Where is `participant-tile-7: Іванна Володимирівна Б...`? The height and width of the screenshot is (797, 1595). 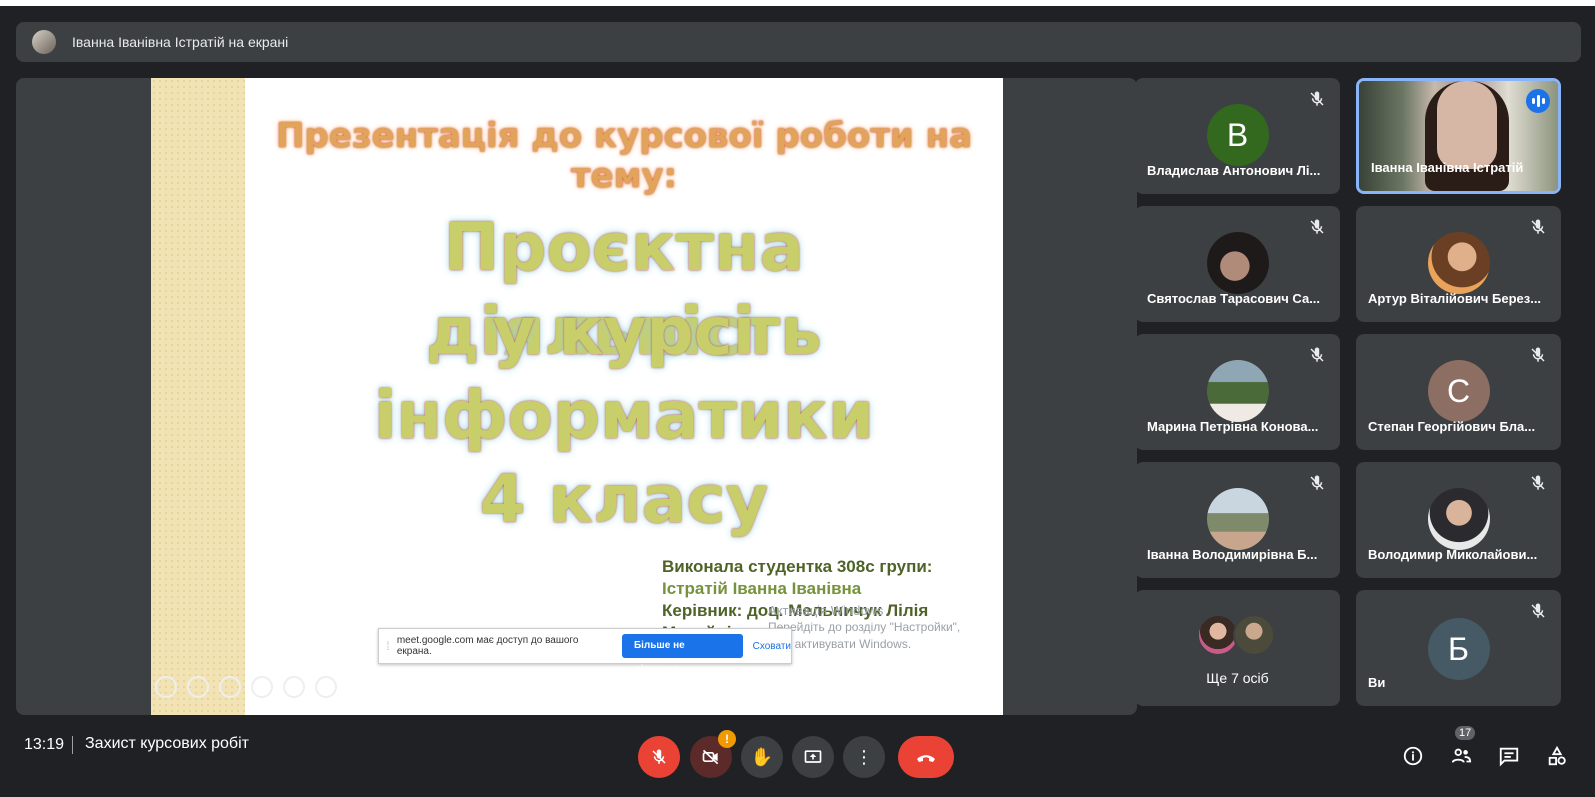 participant-tile-7: Іванна Володимирівна Б... is located at coordinates (1237, 520).